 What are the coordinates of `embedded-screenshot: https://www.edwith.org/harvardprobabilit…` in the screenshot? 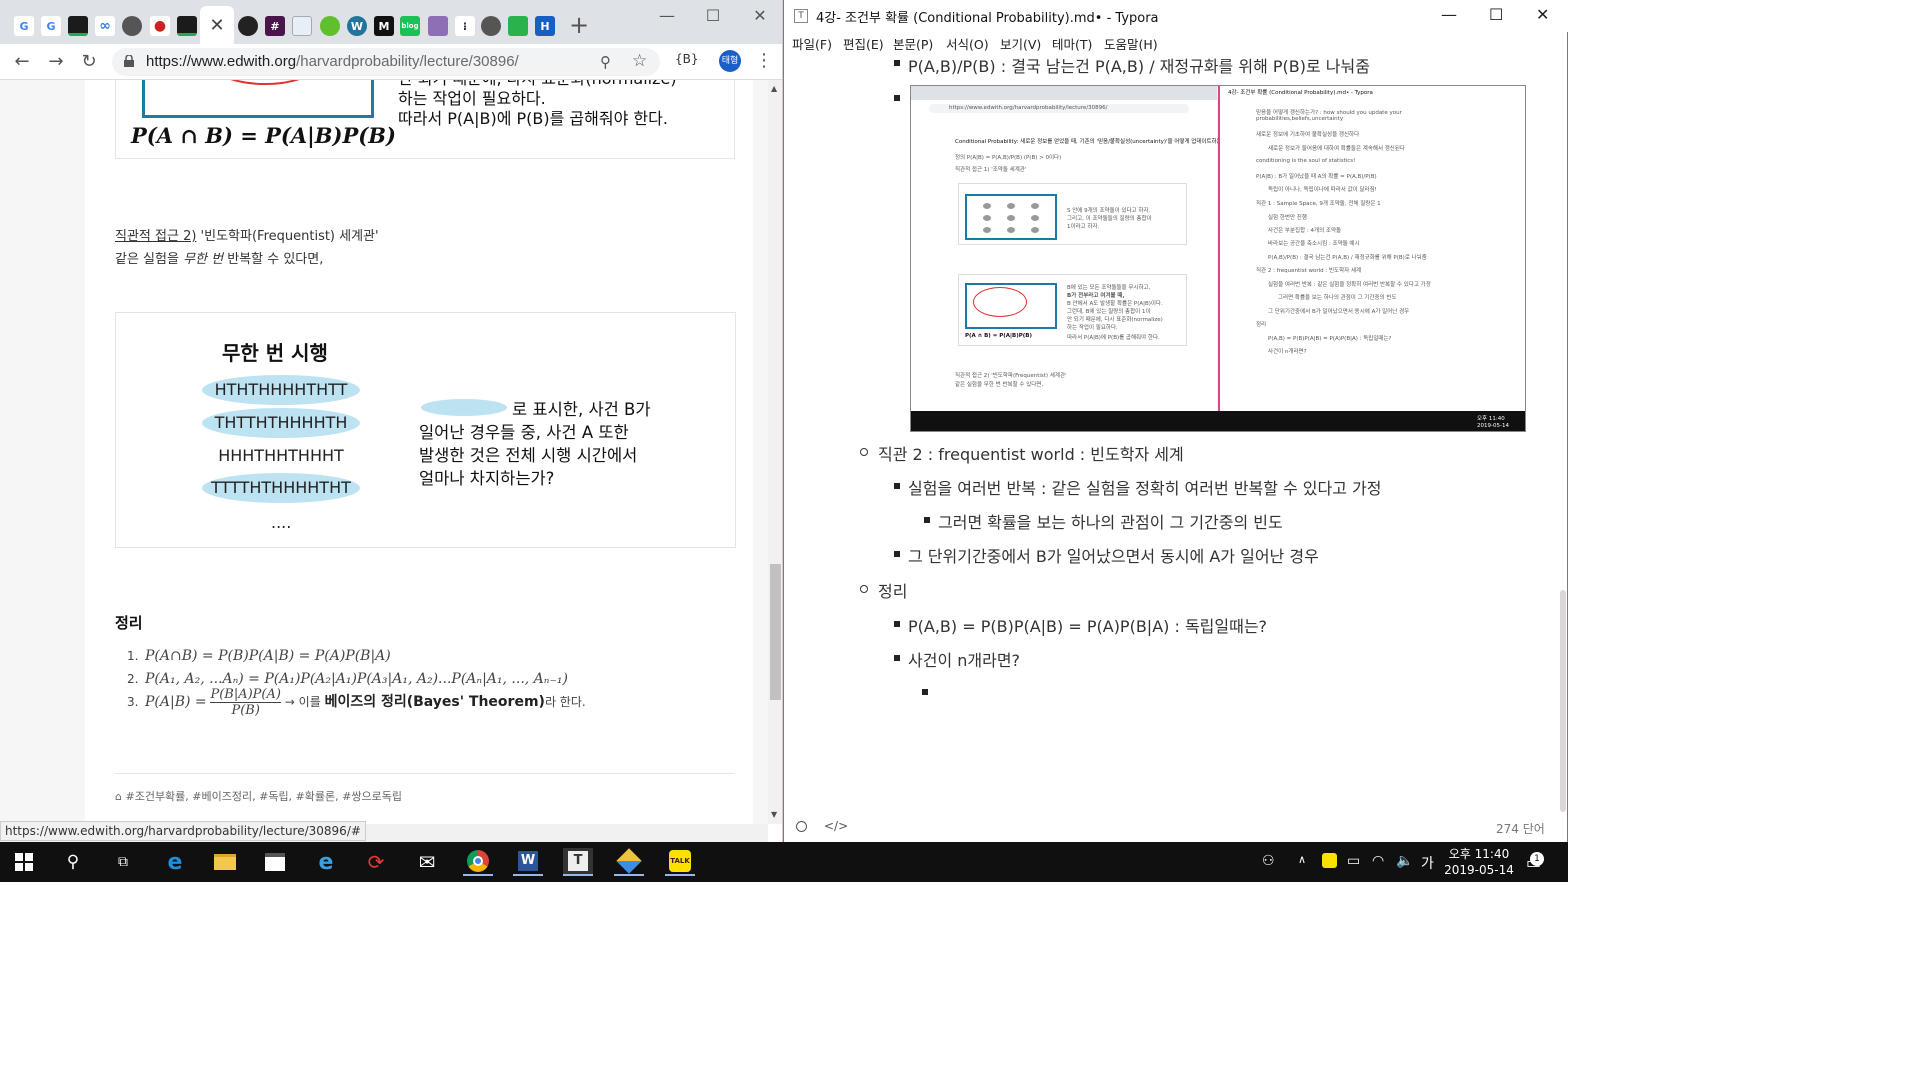 It's located at (1218, 258).